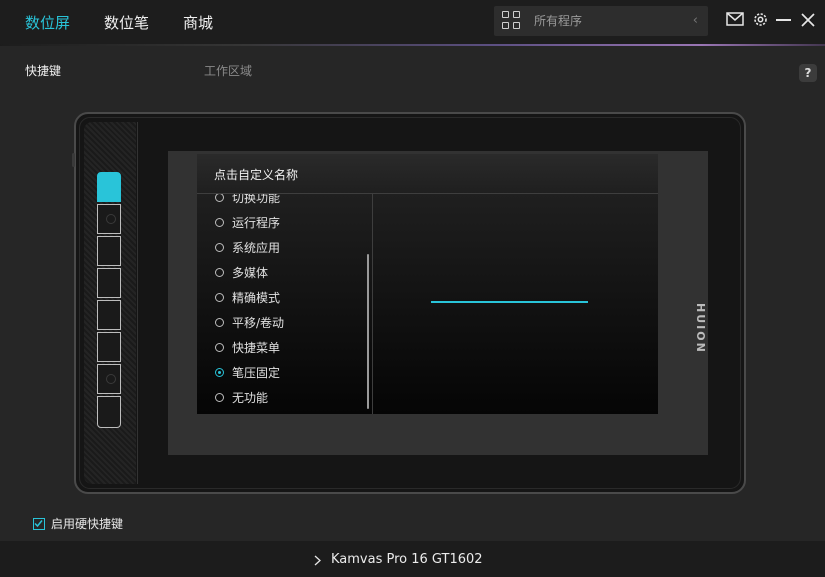 The image size is (825, 577). I want to click on tab-hotkeys: 快捷键, so click(43, 70).